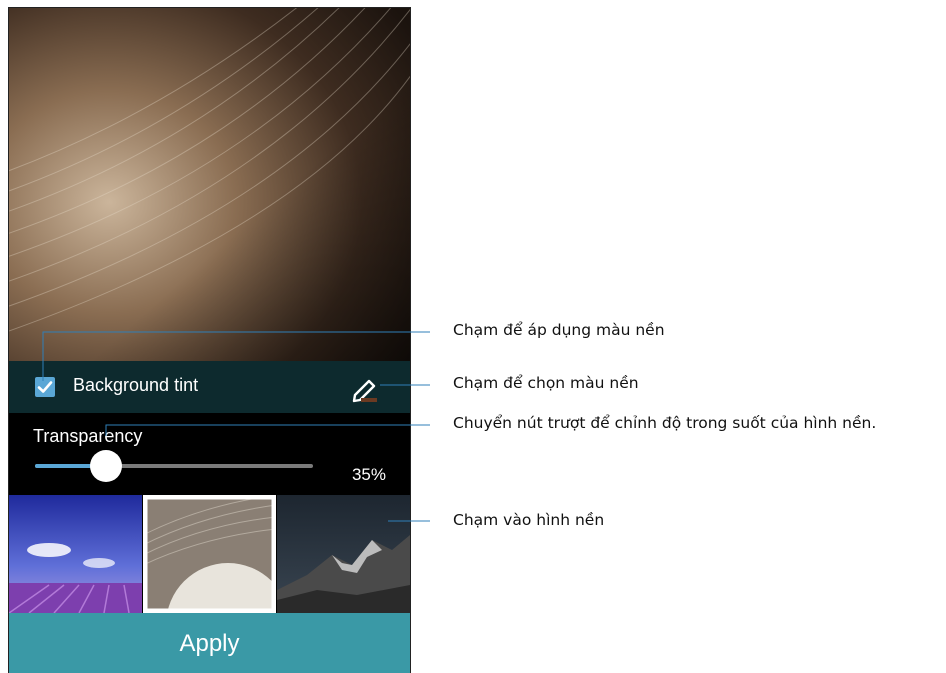  I want to click on background-tint-label: Background tint, so click(136, 385).